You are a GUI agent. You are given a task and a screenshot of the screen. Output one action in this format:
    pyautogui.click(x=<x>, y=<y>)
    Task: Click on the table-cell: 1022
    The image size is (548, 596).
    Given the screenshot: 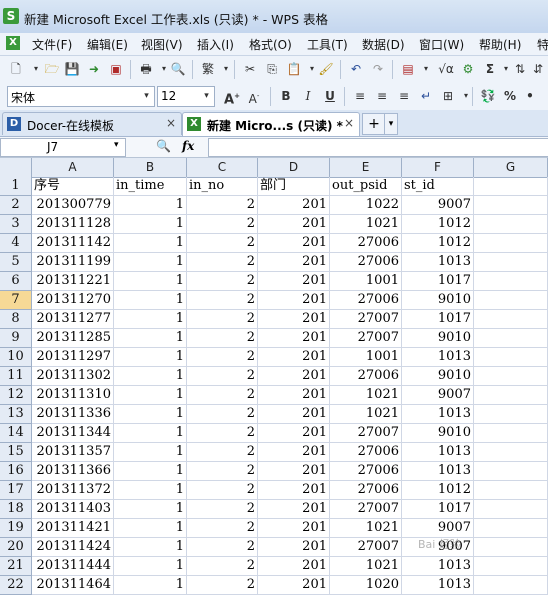 What is the action you would take?
    pyautogui.click(x=366, y=205)
    